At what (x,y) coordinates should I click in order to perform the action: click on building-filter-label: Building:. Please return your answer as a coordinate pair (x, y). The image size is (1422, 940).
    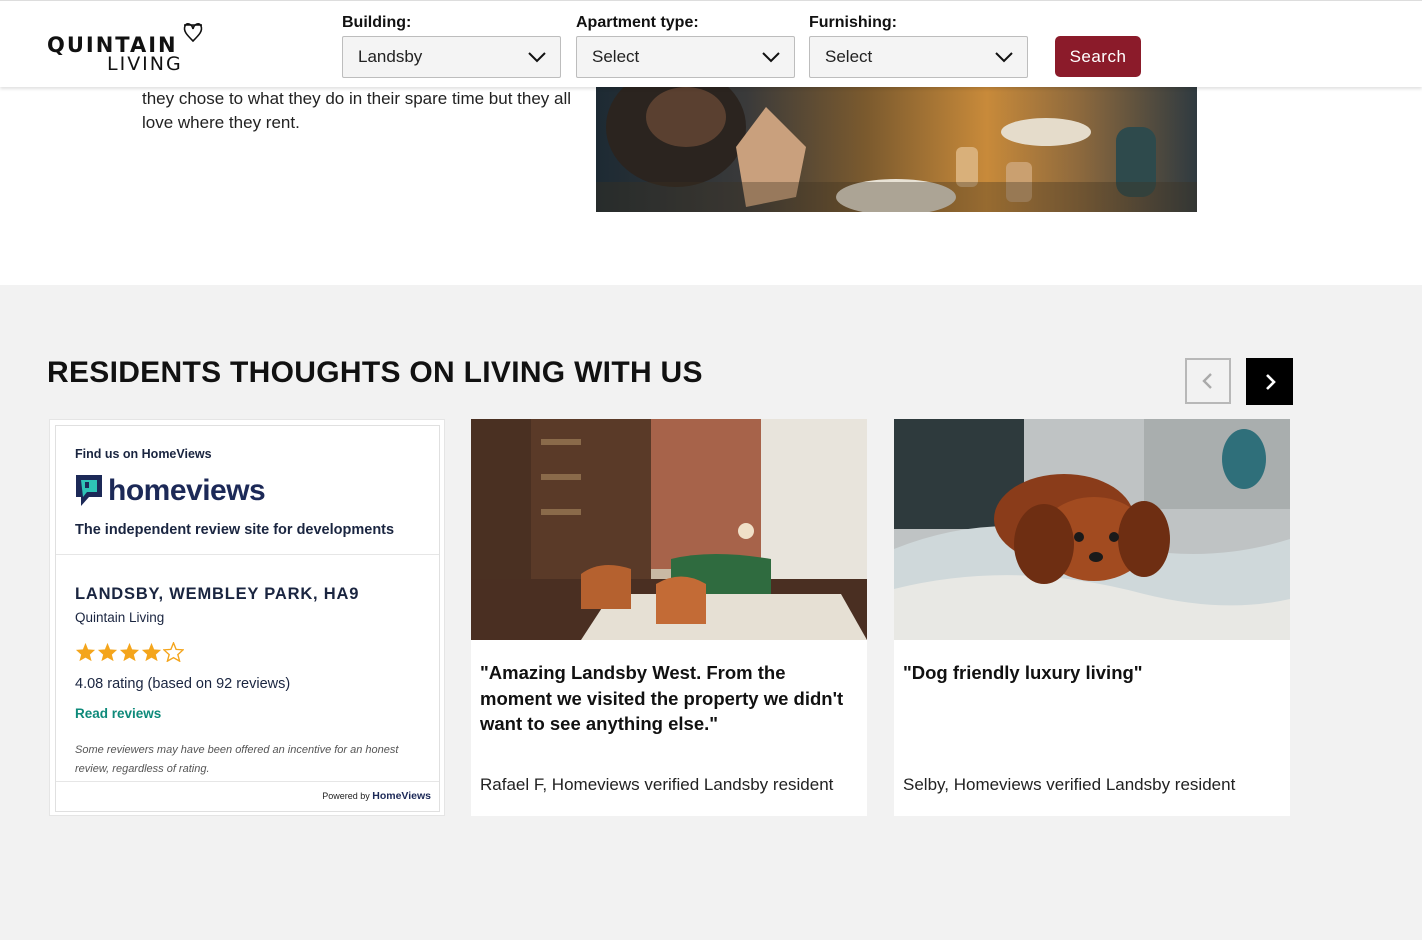
    Looking at the image, I should click on (377, 22).